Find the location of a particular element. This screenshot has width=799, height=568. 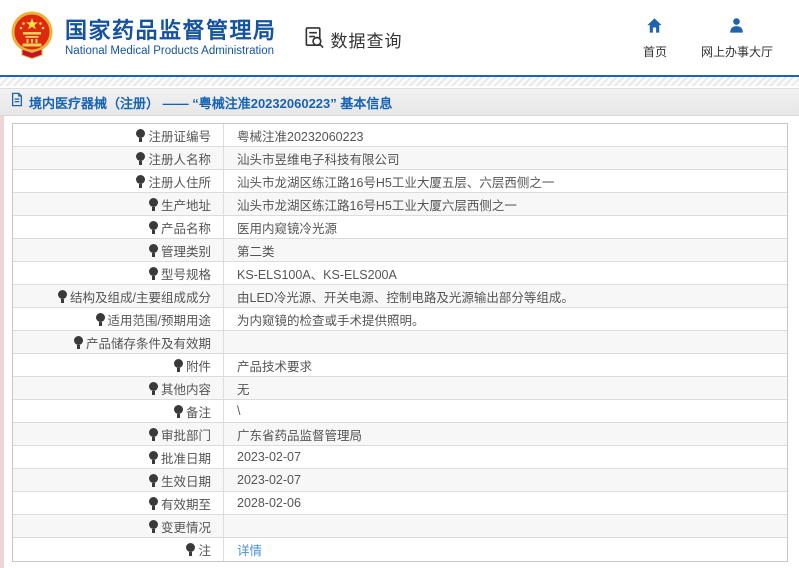

page-document-icon is located at coordinates (17, 102).